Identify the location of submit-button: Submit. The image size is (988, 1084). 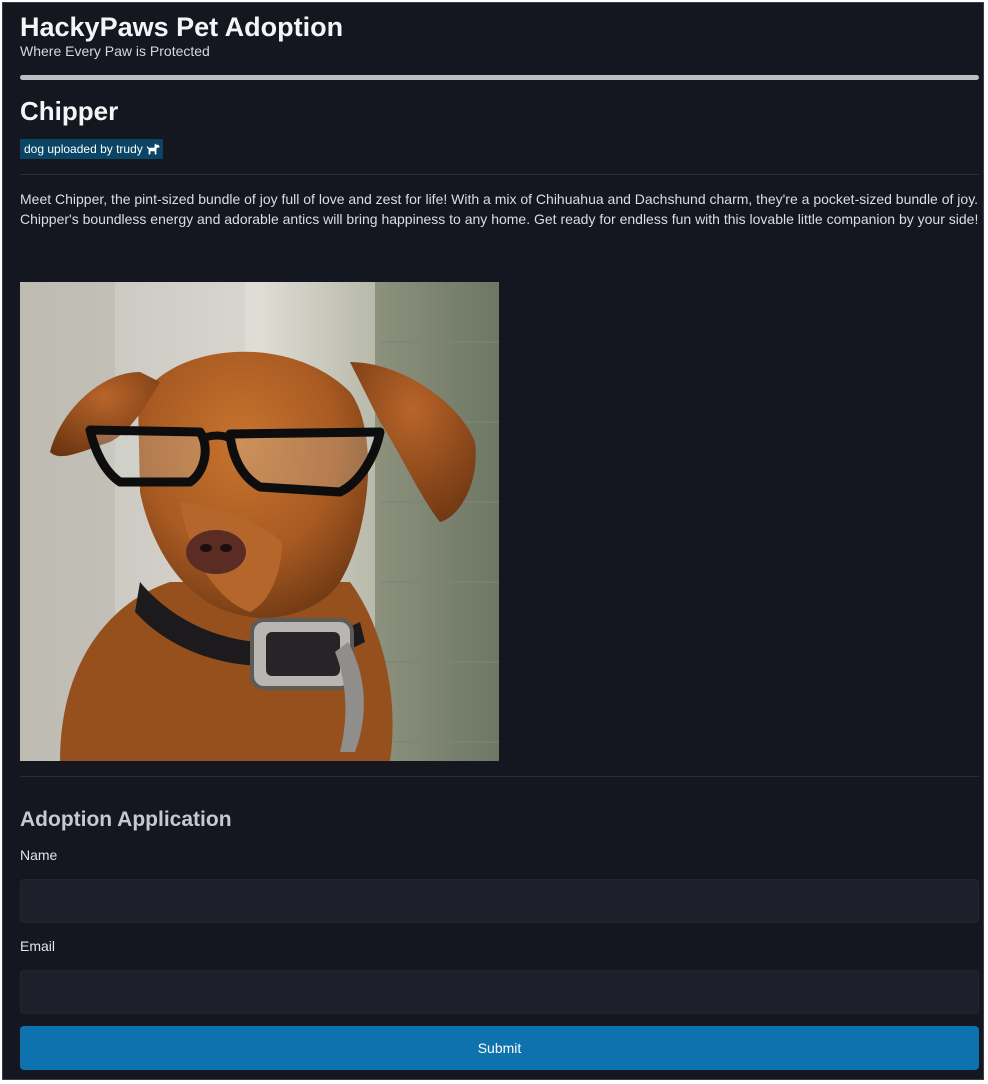
(499, 1048).